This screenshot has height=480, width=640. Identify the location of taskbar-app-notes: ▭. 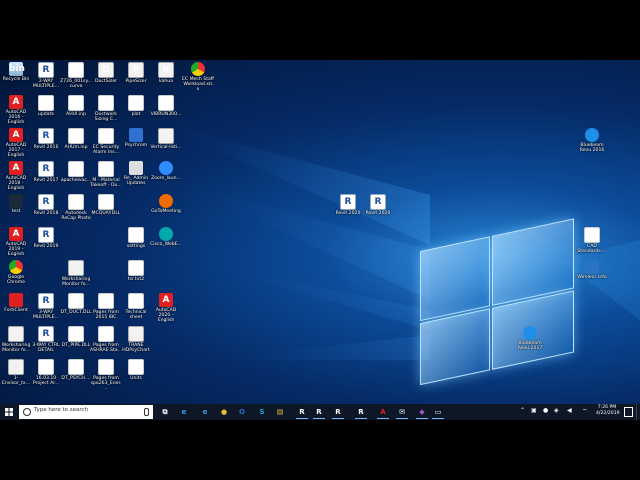
(438, 412).